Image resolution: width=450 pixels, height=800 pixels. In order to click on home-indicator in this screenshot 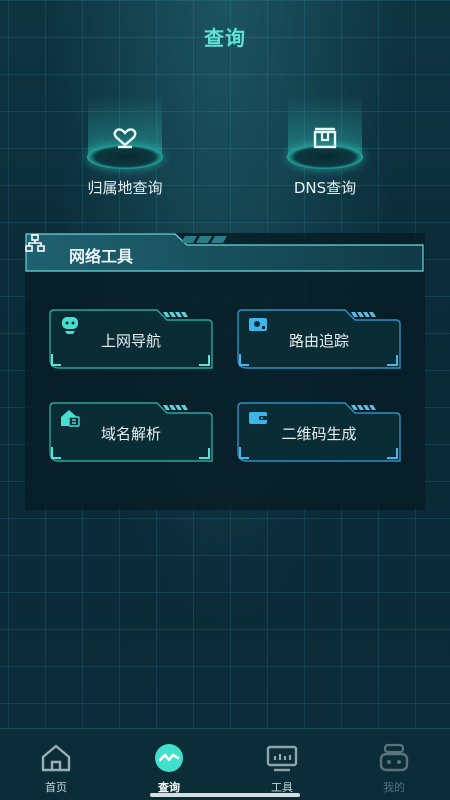, I will do `click(225, 795)`.